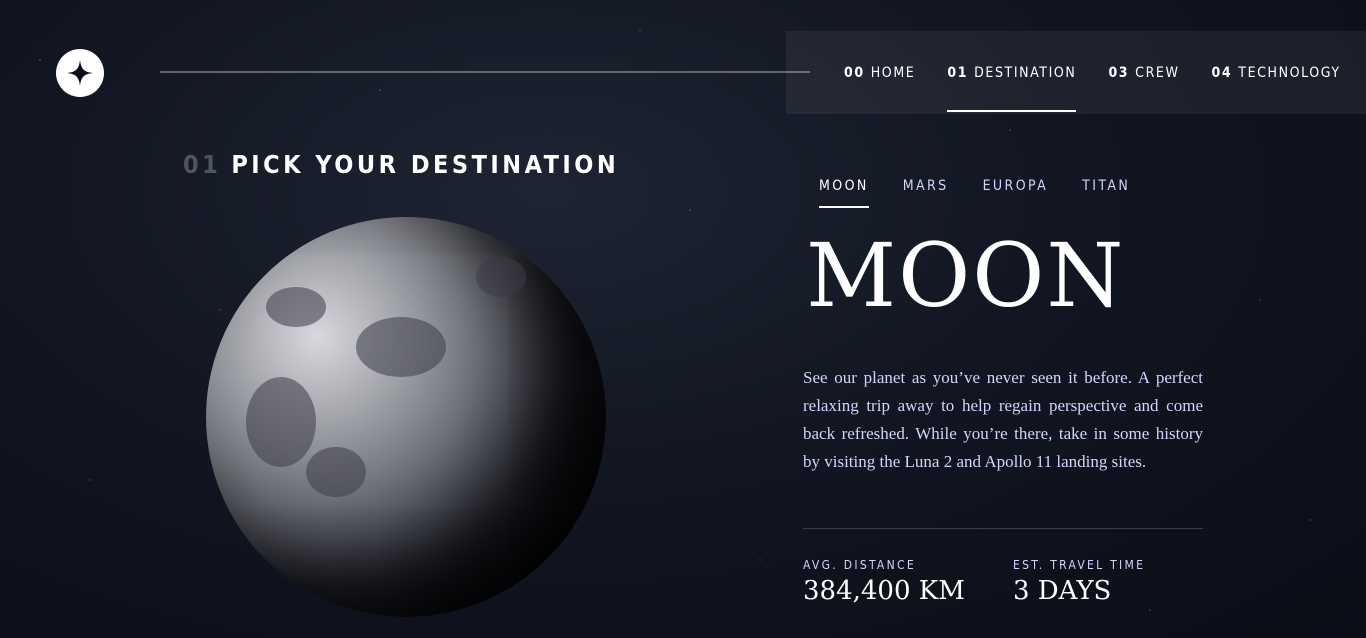 The height and width of the screenshot is (638, 1366). I want to click on stat-value: 3 DAYS, so click(1062, 591).